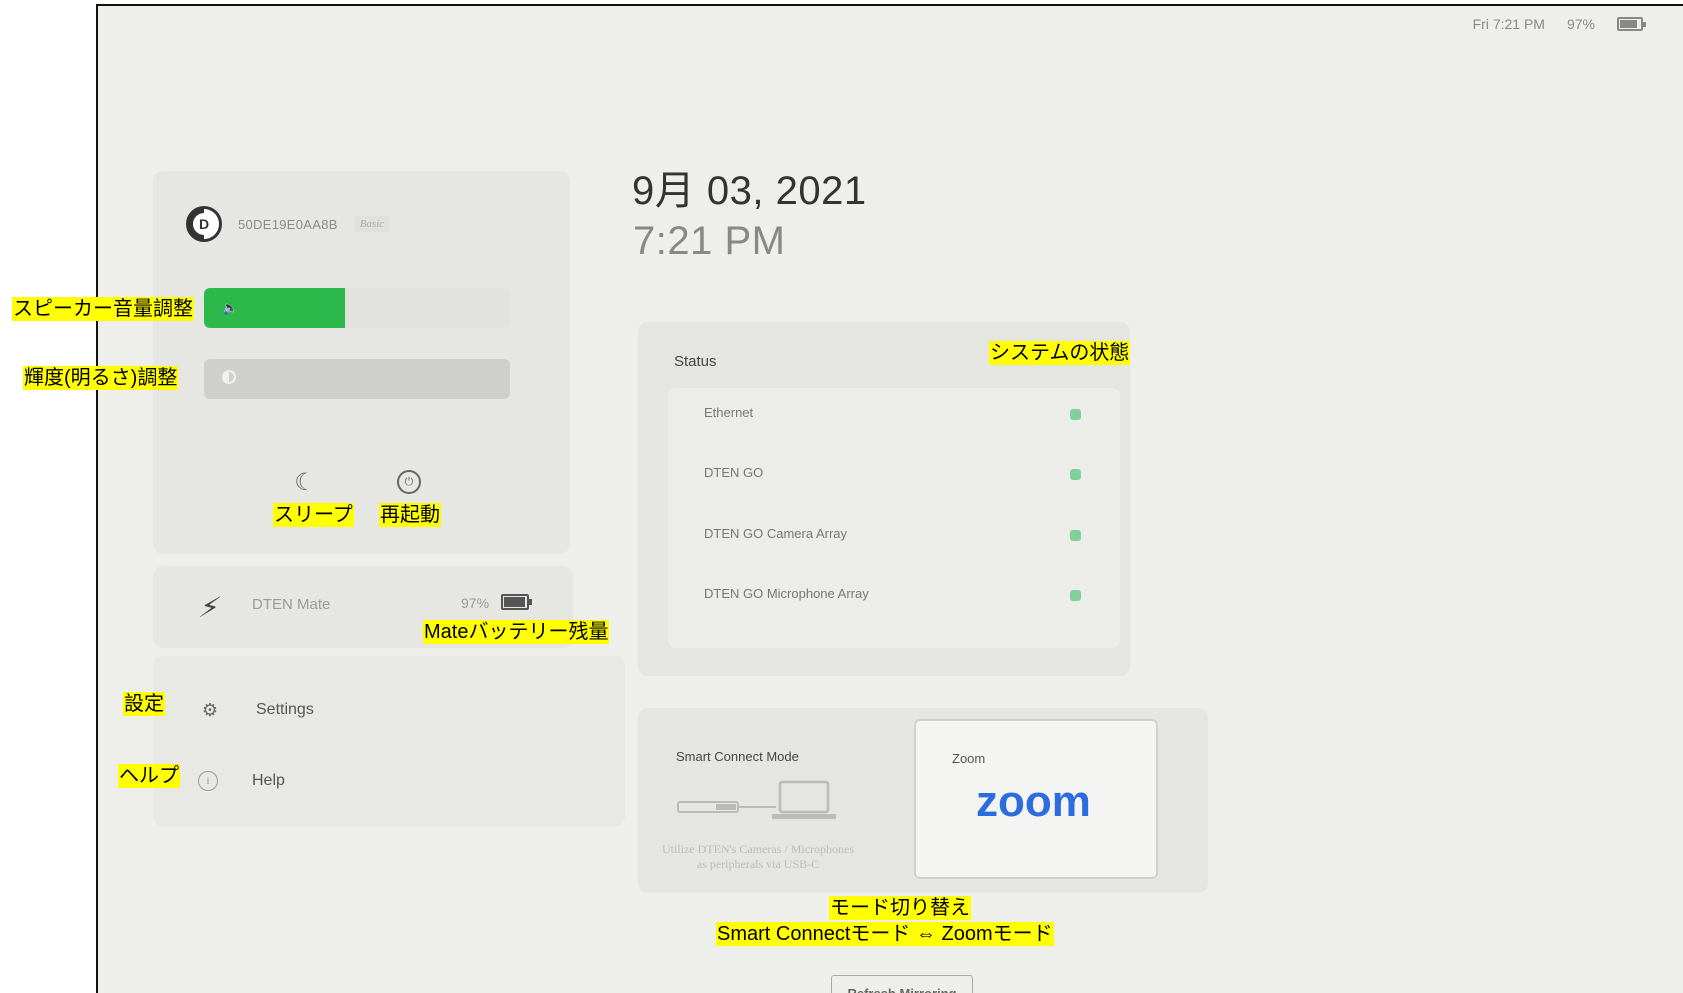 Image resolution: width=1683 pixels, height=993 pixels. Describe the element at coordinates (149, 776) in the screenshot. I see `annotation-help: ヘルプ` at that location.